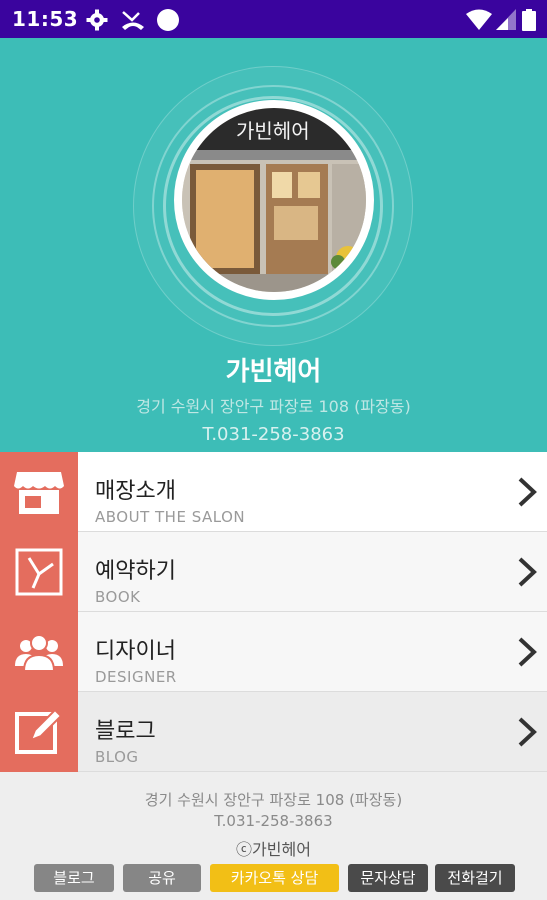 This screenshot has width=547, height=900. What do you see at coordinates (475, 878) in the screenshot?
I see `call-button: 전화걸기` at bounding box center [475, 878].